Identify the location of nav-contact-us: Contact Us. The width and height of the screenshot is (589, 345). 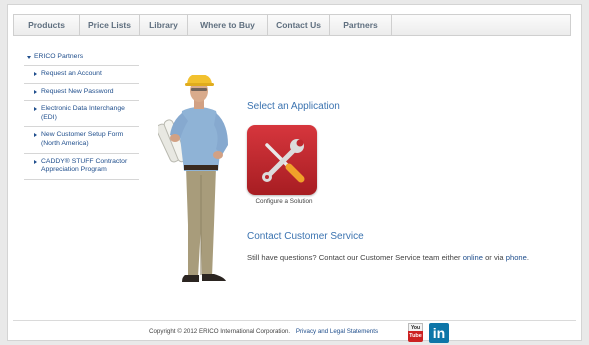
(299, 25).